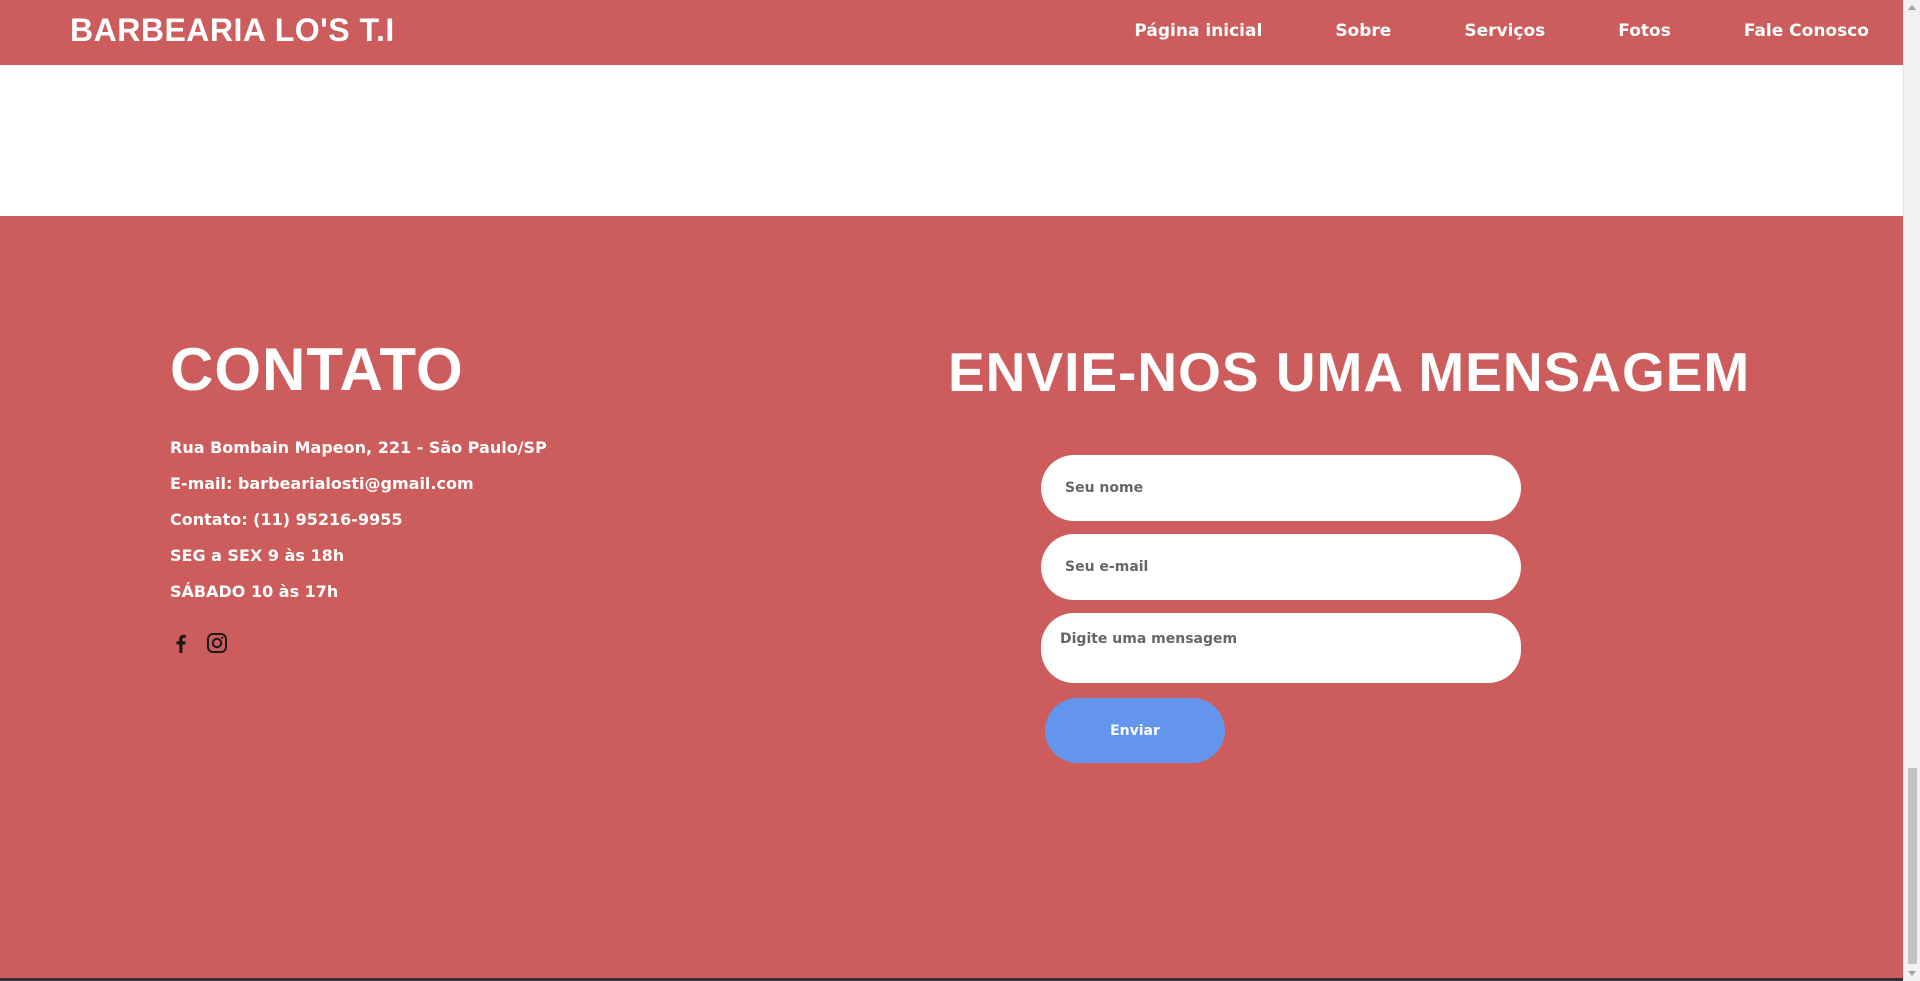 This screenshot has width=1920, height=981. I want to click on scrollbar-thumb, so click(1912, 866).